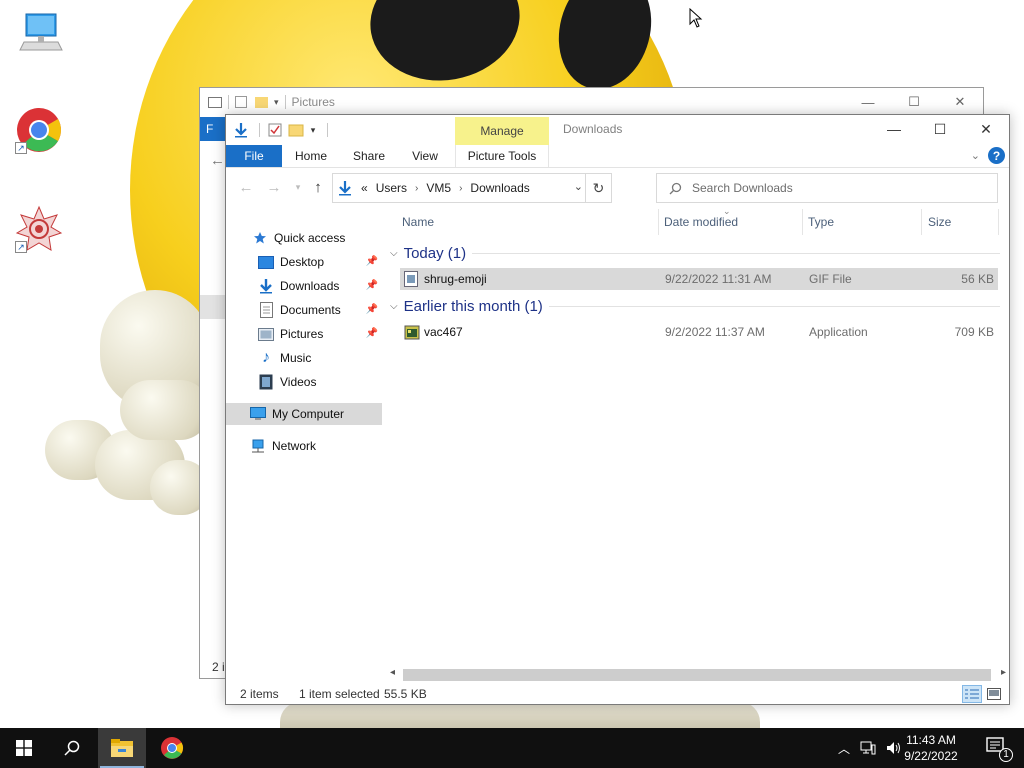 The image size is (1024, 768). I want to click on file-size: 56 KB, so click(977, 279).